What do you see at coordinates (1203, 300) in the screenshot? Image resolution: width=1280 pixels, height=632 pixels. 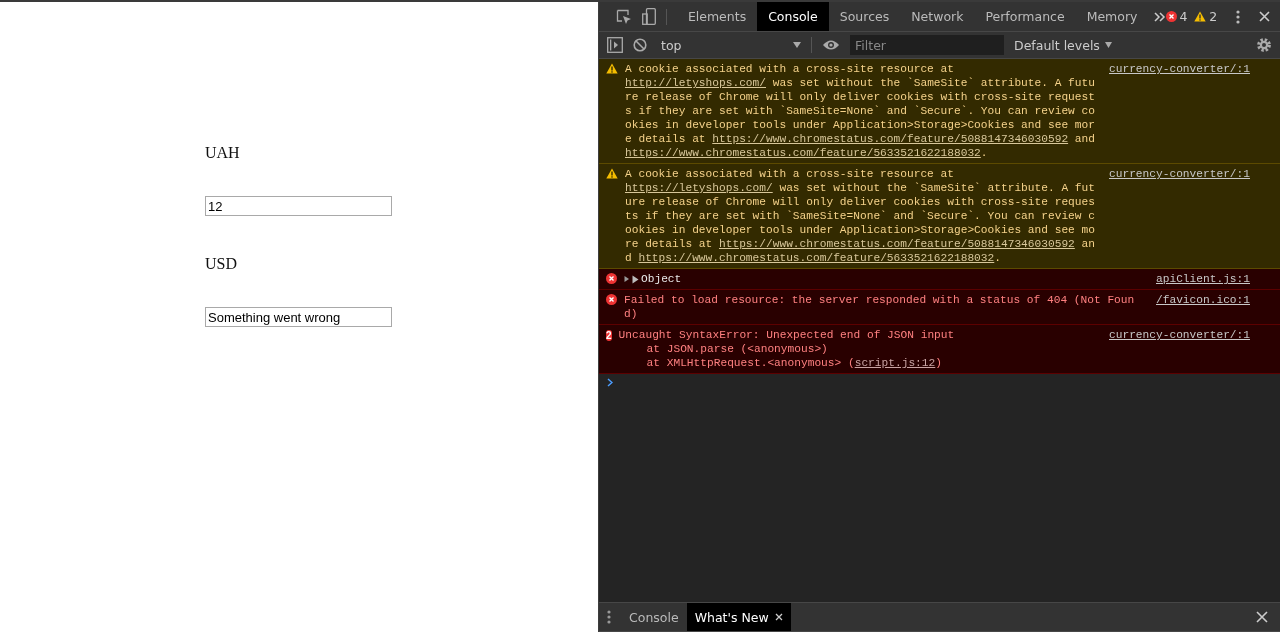 I see `source-link: /favicon.ico:1` at bounding box center [1203, 300].